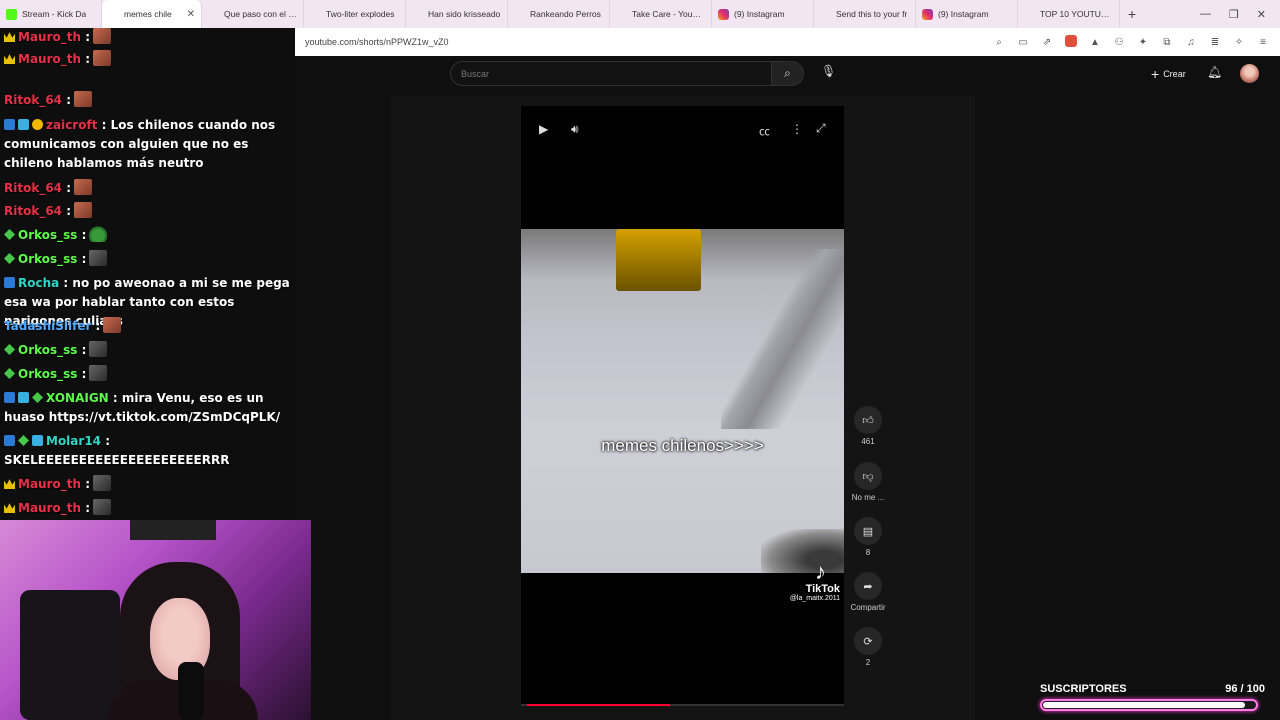 This screenshot has height=720, width=1280. What do you see at coordinates (868, 537) in the screenshot?
I see `comments-button: ▤ 8` at bounding box center [868, 537].